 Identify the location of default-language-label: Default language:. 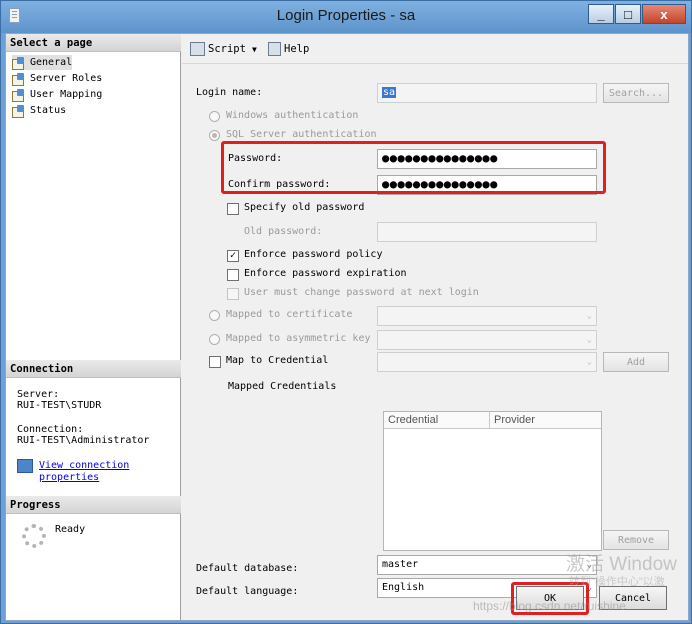
(247, 591).